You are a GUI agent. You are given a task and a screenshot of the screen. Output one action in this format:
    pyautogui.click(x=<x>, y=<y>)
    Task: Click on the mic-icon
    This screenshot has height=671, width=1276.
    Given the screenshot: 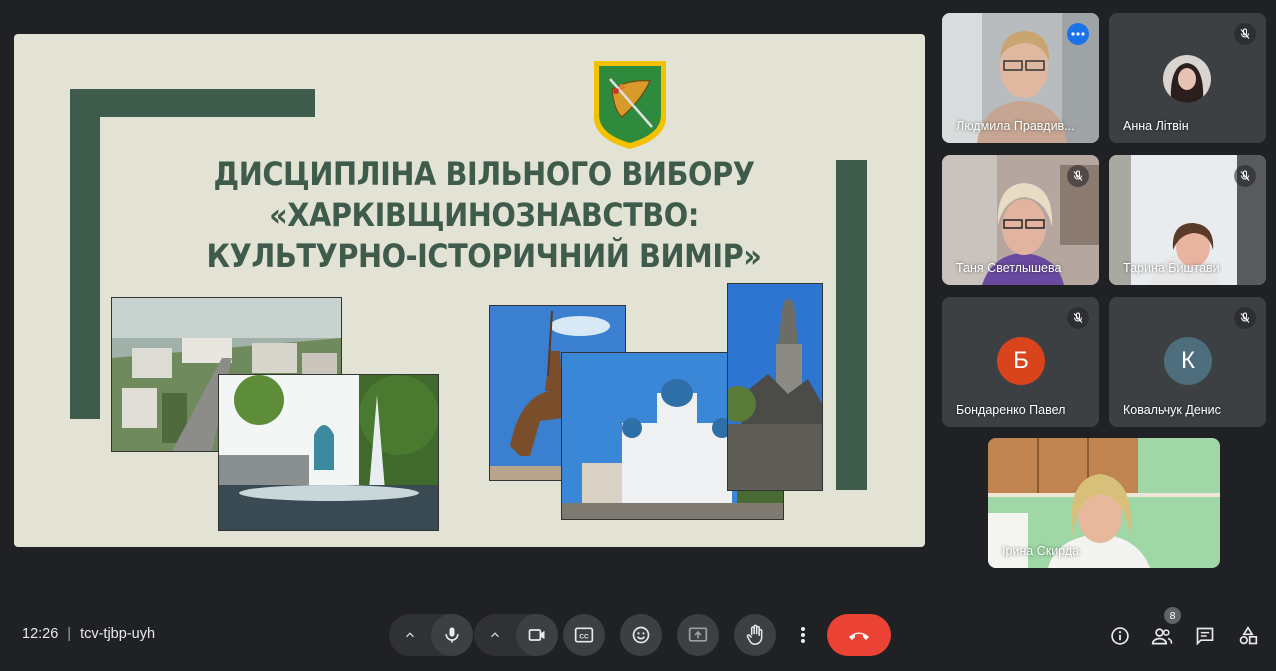 What is the action you would take?
    pyautogui.click(x=452, y=635)
    